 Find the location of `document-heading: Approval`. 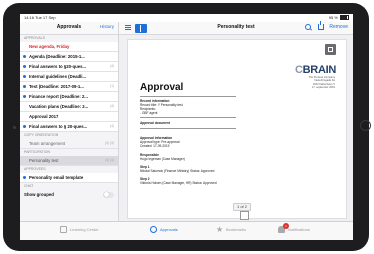

document-heading: Approval is located at coordinates (162, 87).